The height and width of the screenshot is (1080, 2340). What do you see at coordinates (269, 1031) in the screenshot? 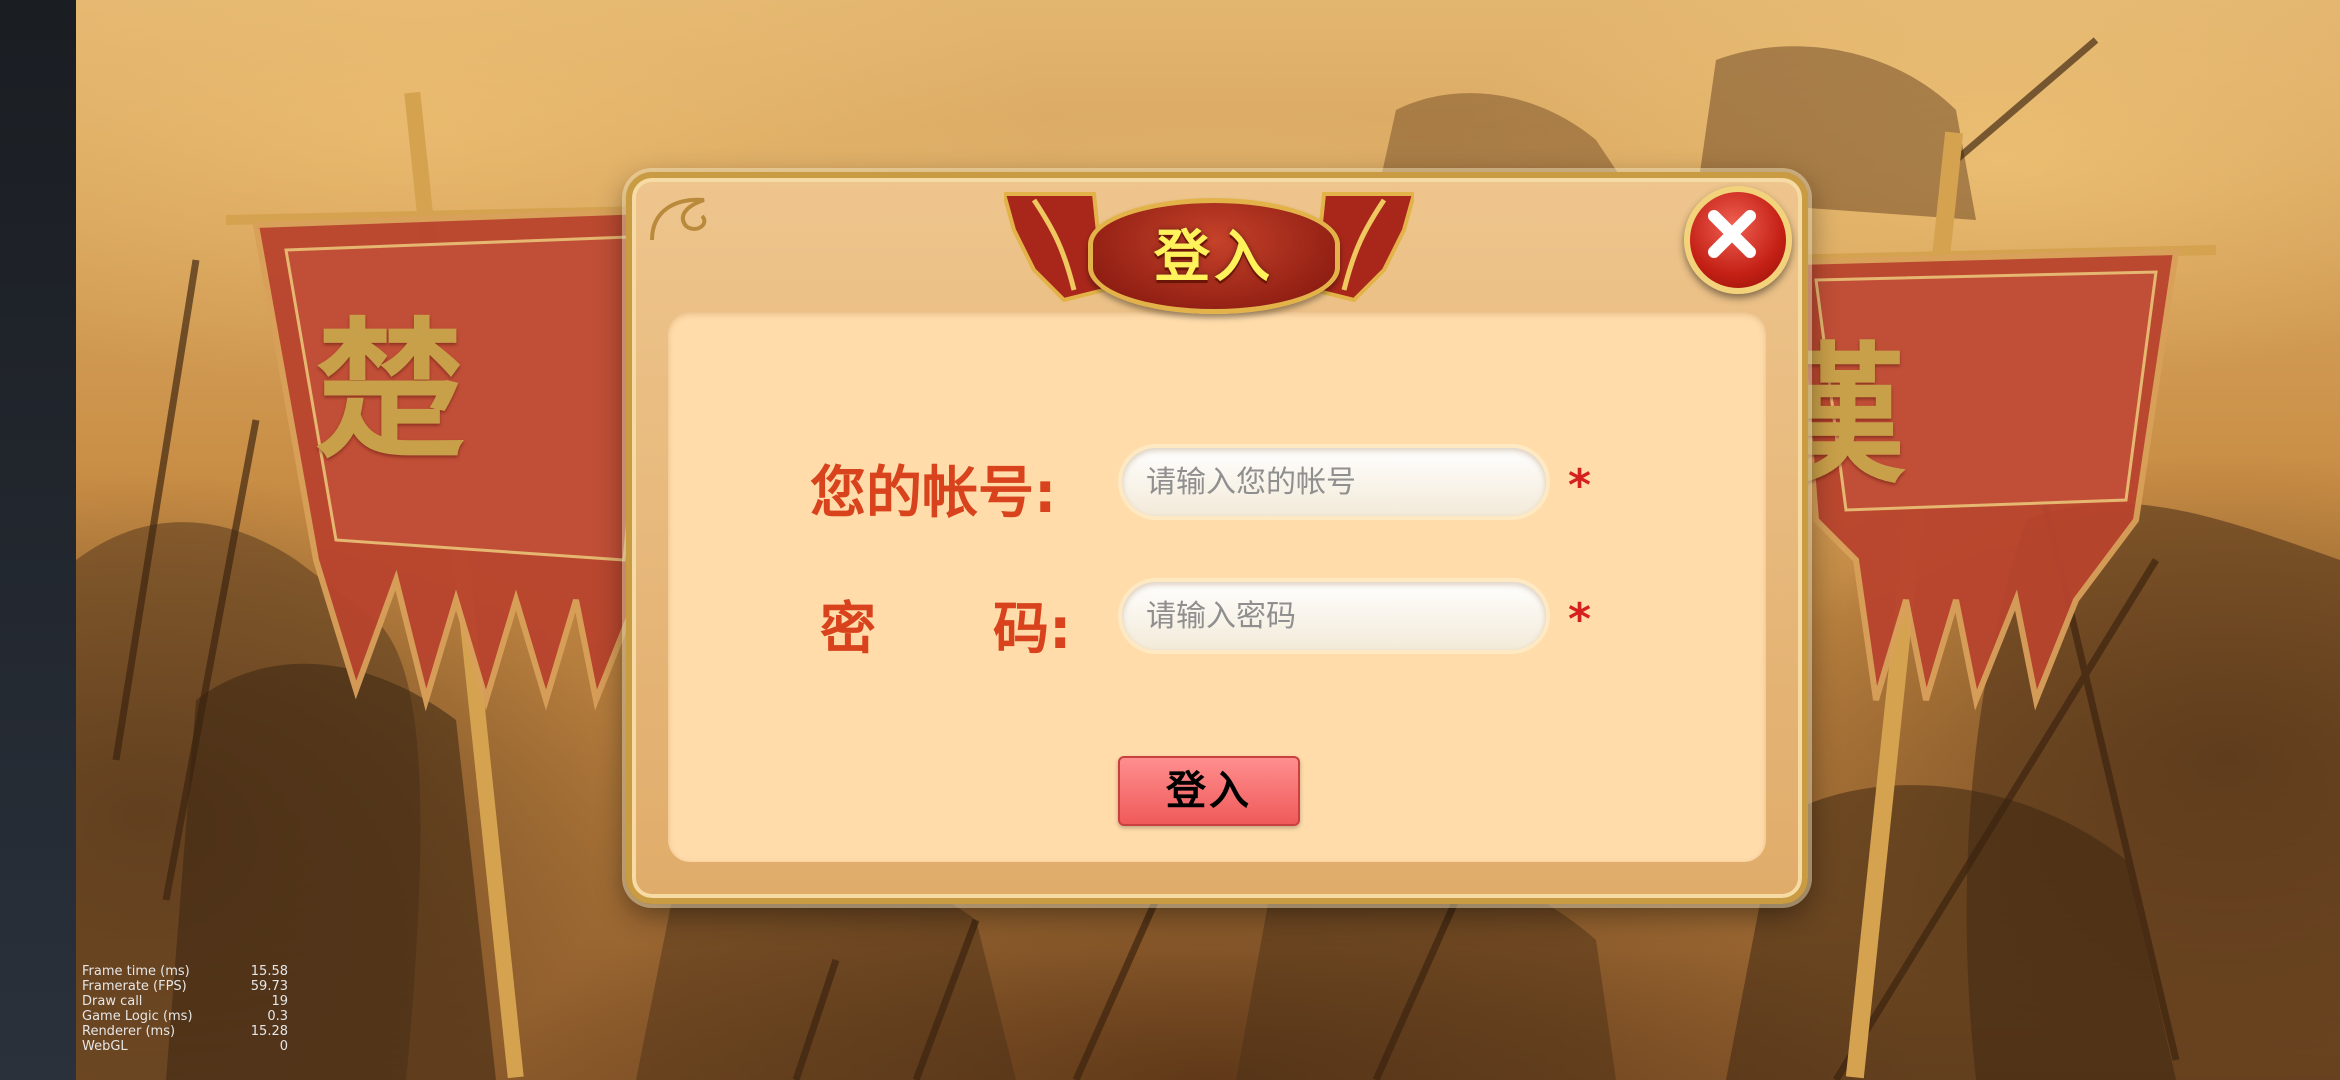
I see `stat-value: 15.28` at bounding box center [269, 1031].